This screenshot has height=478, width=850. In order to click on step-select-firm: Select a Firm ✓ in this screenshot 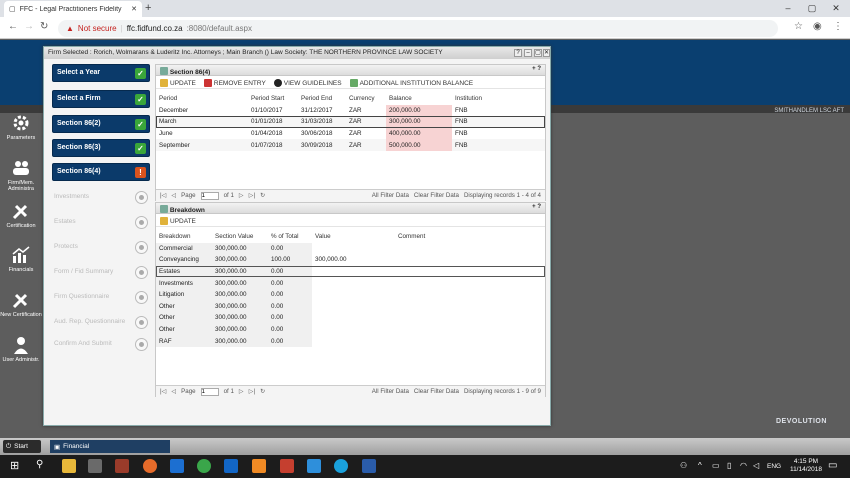, I will do `click(101, 99)`.